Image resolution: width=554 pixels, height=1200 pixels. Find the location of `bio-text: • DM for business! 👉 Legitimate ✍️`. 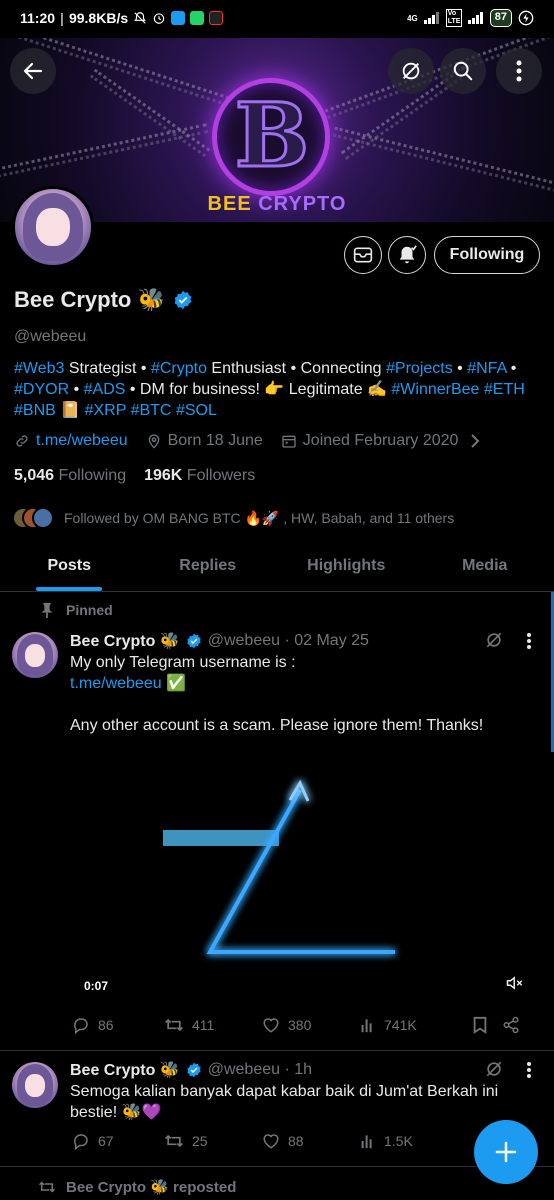

bio-text: • DM for business! 👉 Legitimate ✍️ is located at coordinates (258, 389).